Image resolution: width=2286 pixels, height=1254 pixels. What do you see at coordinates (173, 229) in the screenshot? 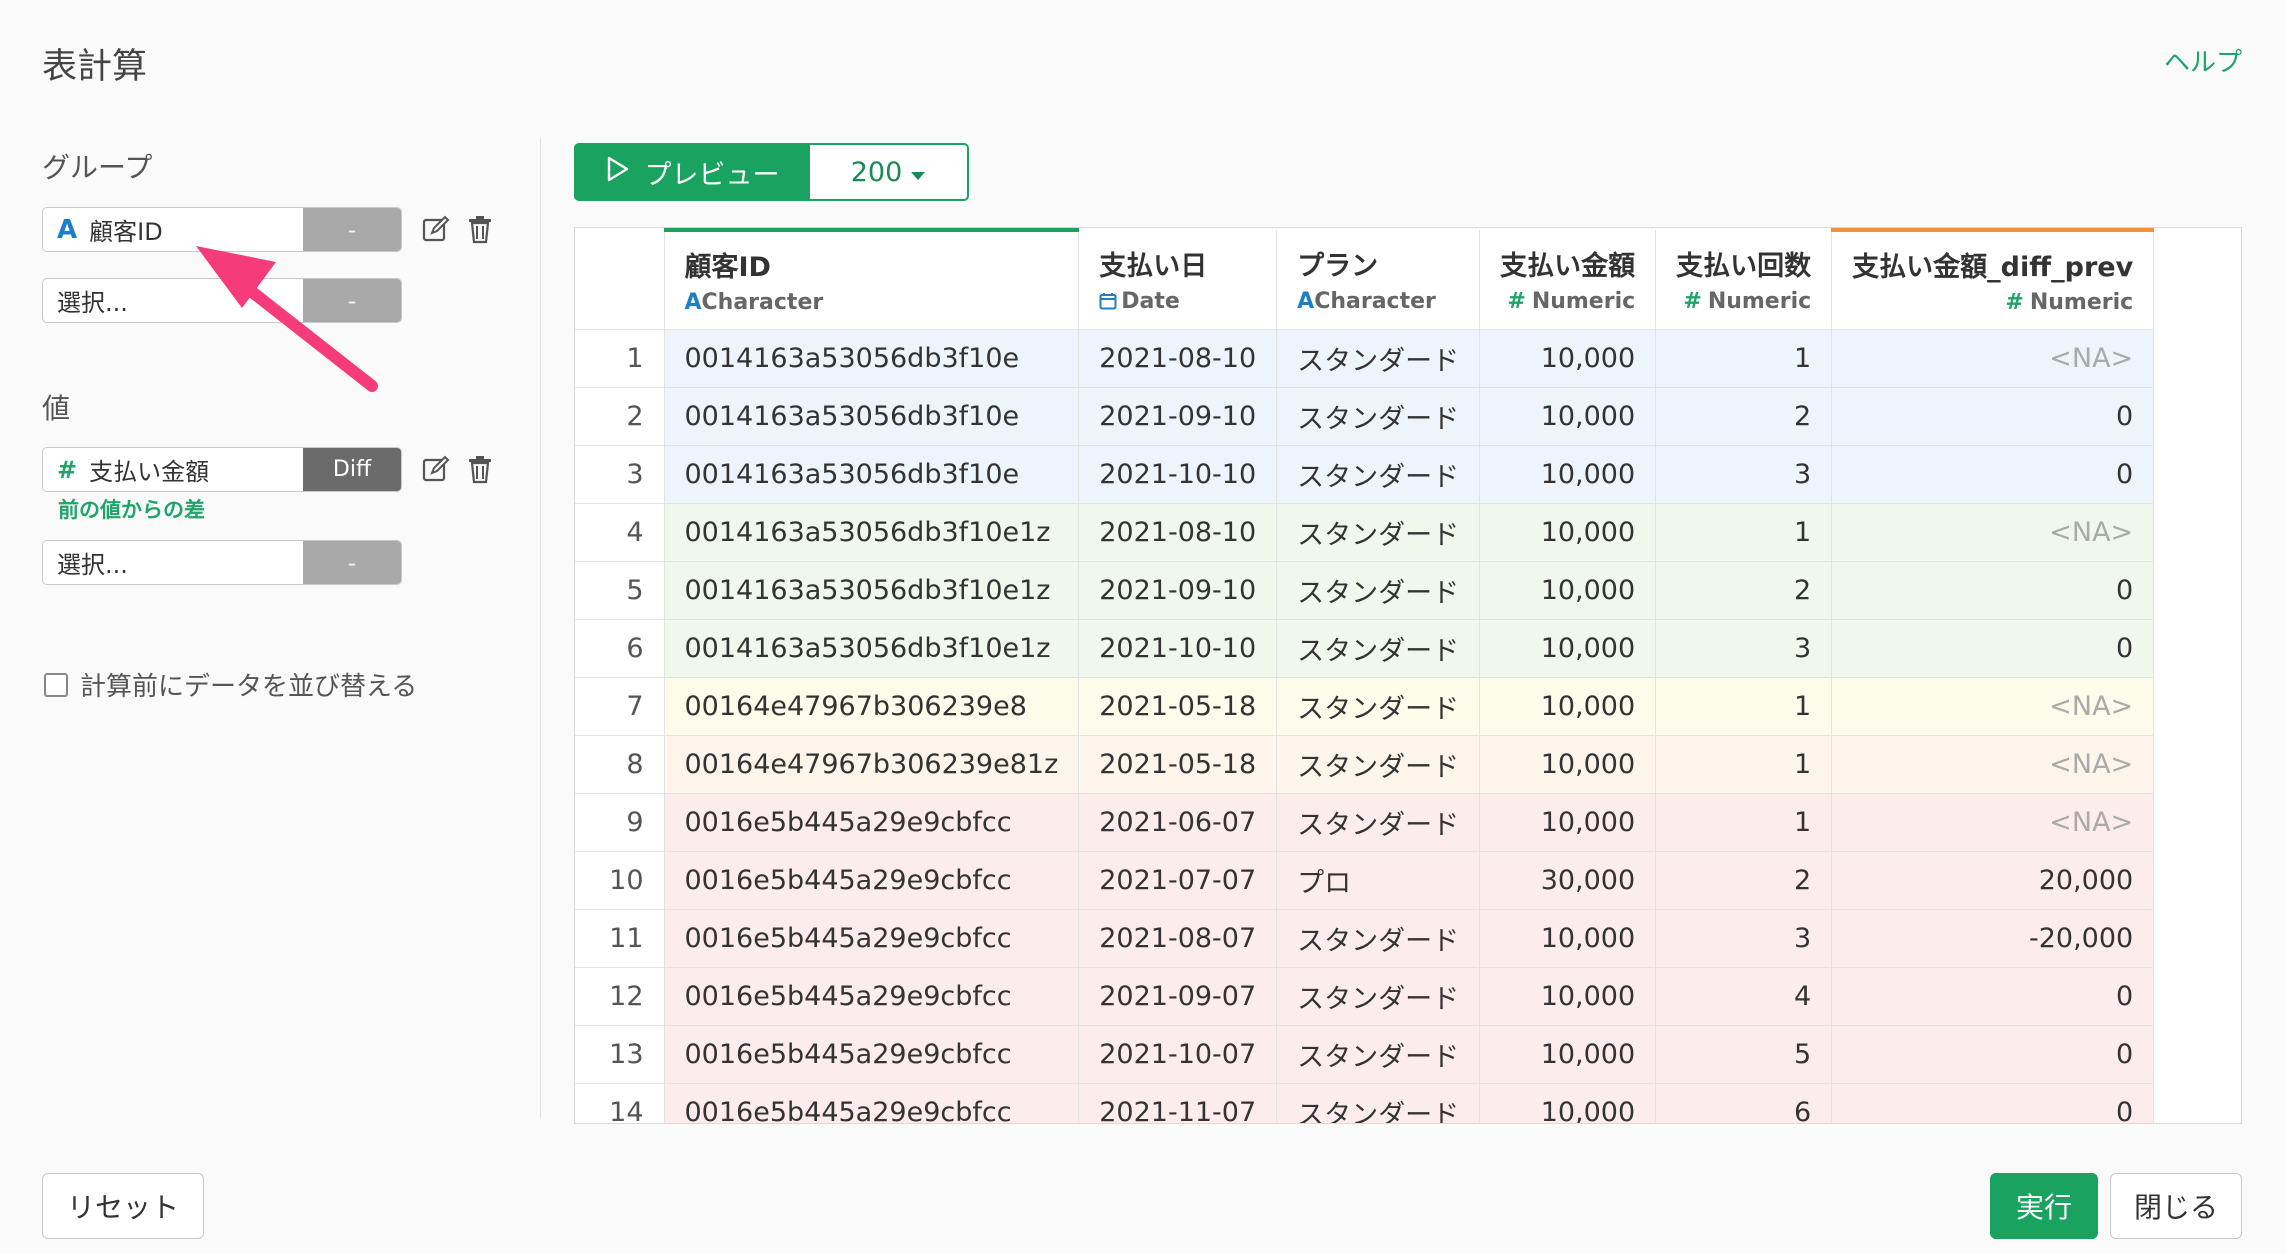
I see `group-field: A 顧客ID` at bounding box center [173, 229].